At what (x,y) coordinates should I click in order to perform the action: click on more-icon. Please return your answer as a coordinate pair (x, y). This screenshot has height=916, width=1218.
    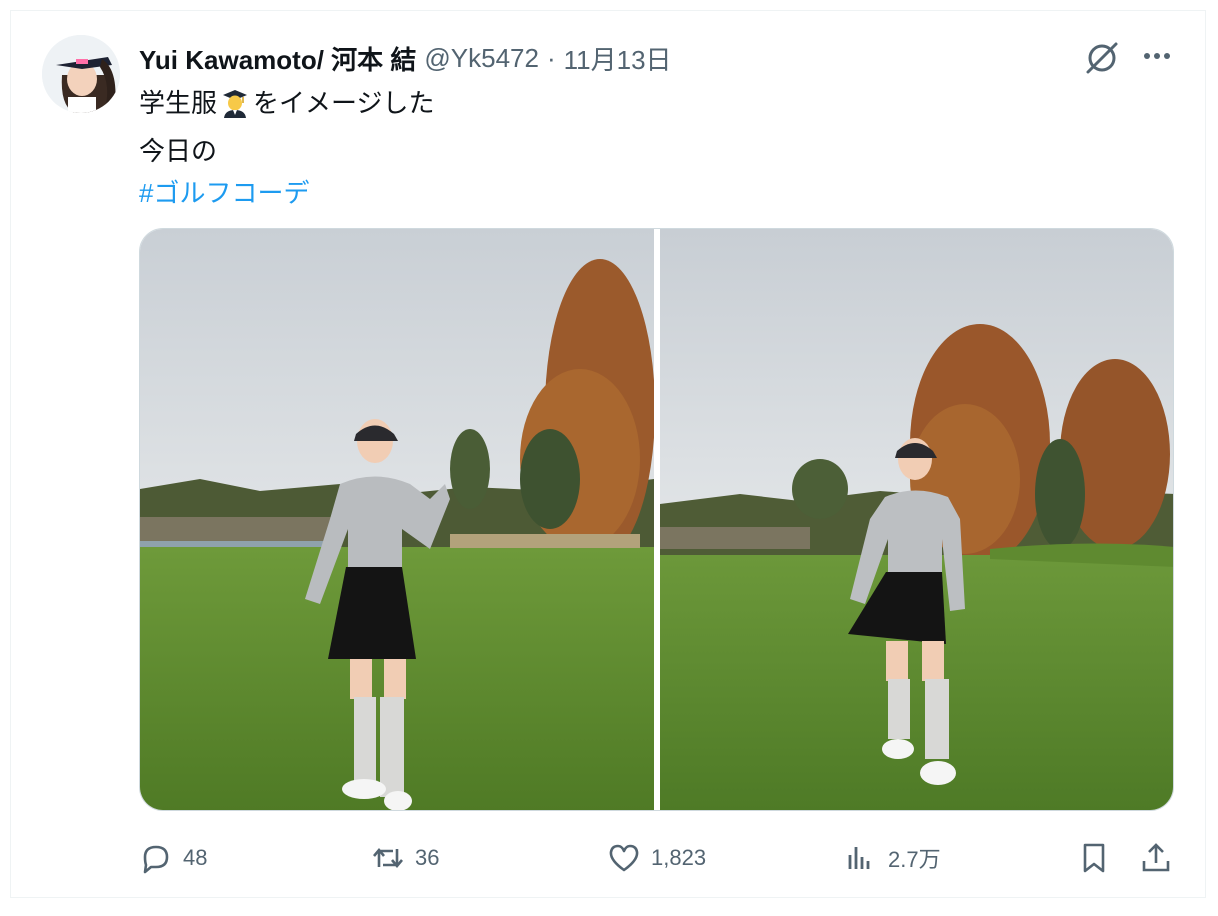
    Looking at the image, I should click on (1157, 58).